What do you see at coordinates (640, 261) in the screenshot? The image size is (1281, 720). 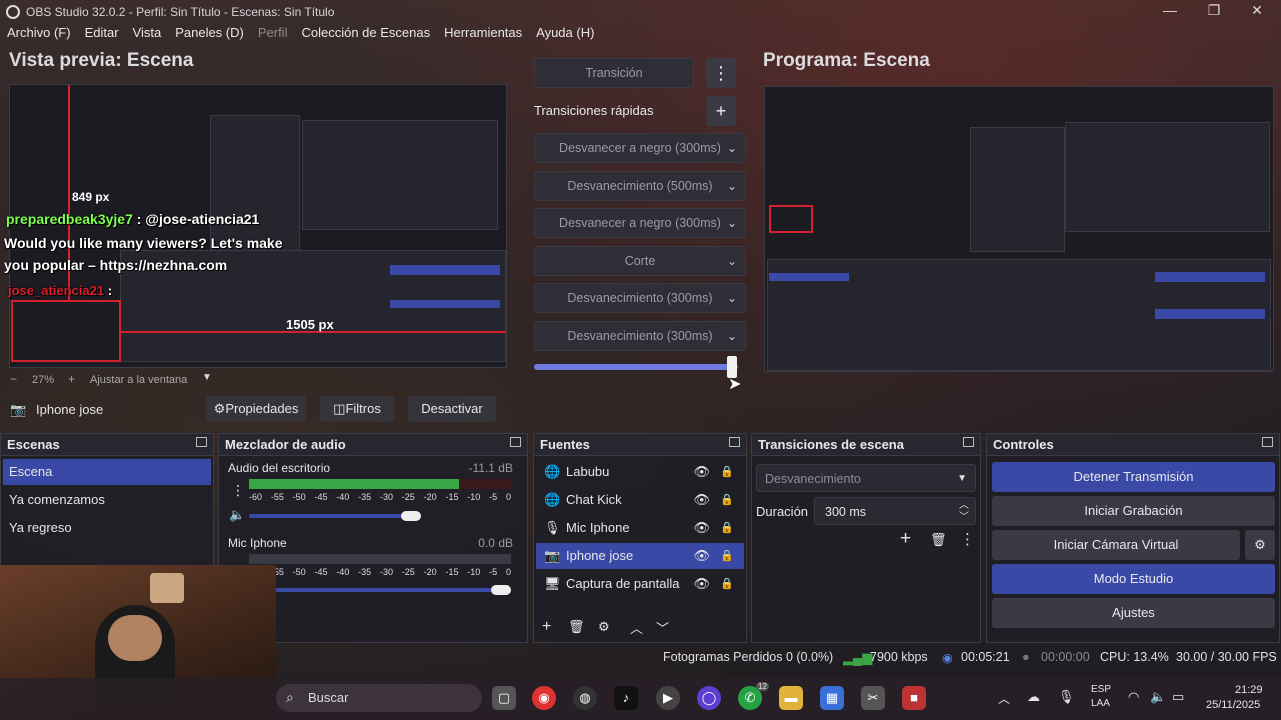 I see `quick-transition-4: Corte ⌄` at bounding box center [640, 261].